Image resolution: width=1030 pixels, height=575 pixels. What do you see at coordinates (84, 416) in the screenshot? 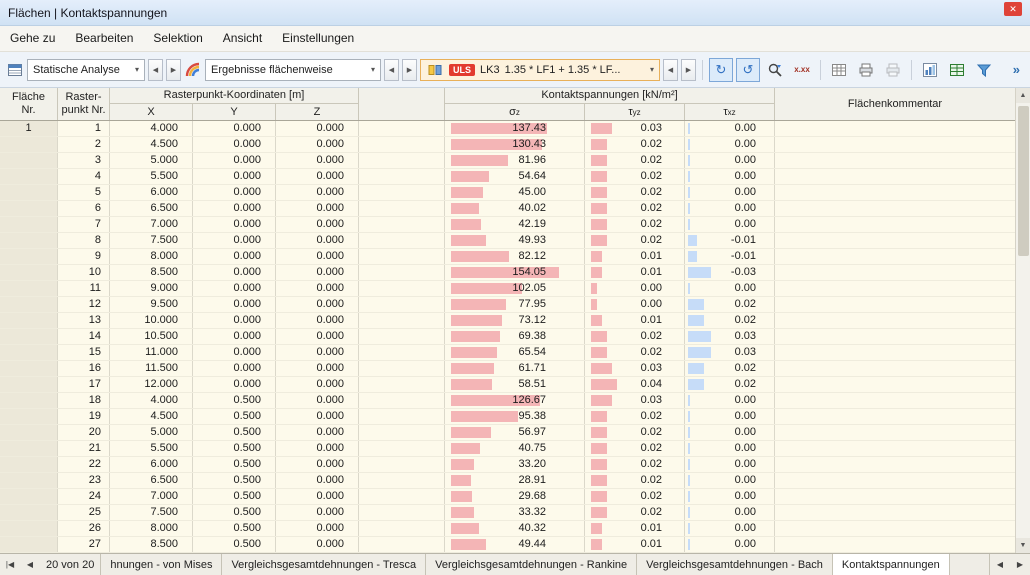
I see `cell-rasterpunkt-nr: 19` at bounding box center [84, 416].